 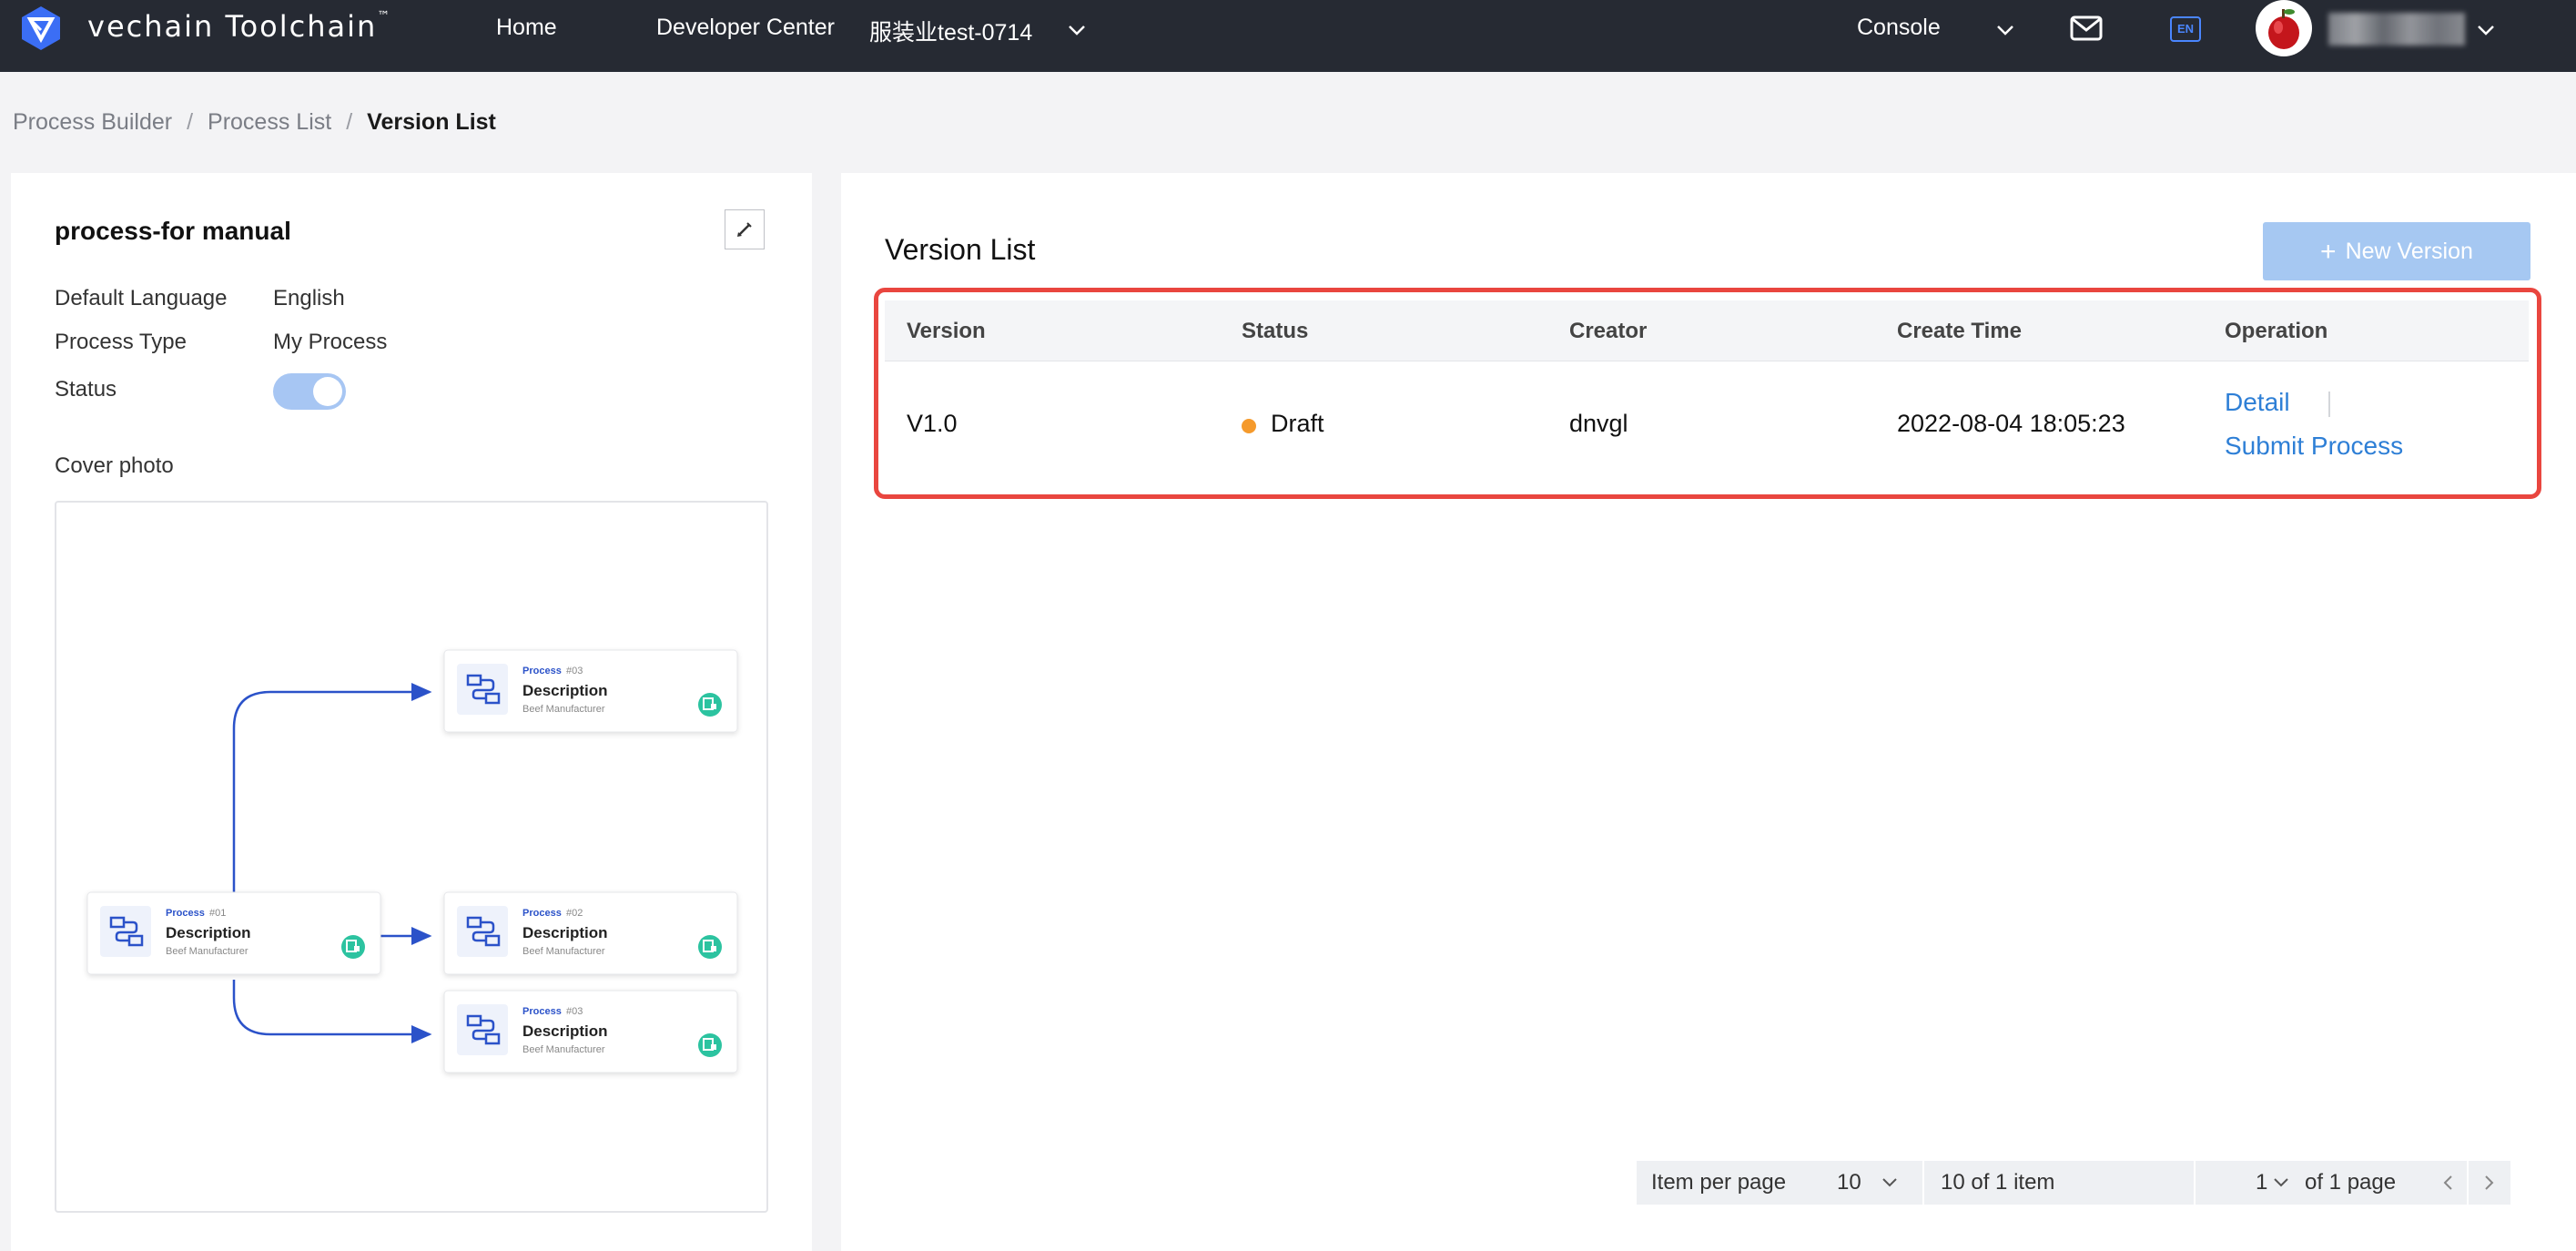 What do you see at coordinates (574, 913) in the screenshot?
I see `node-number: #02` at bounding box center [574, 913].